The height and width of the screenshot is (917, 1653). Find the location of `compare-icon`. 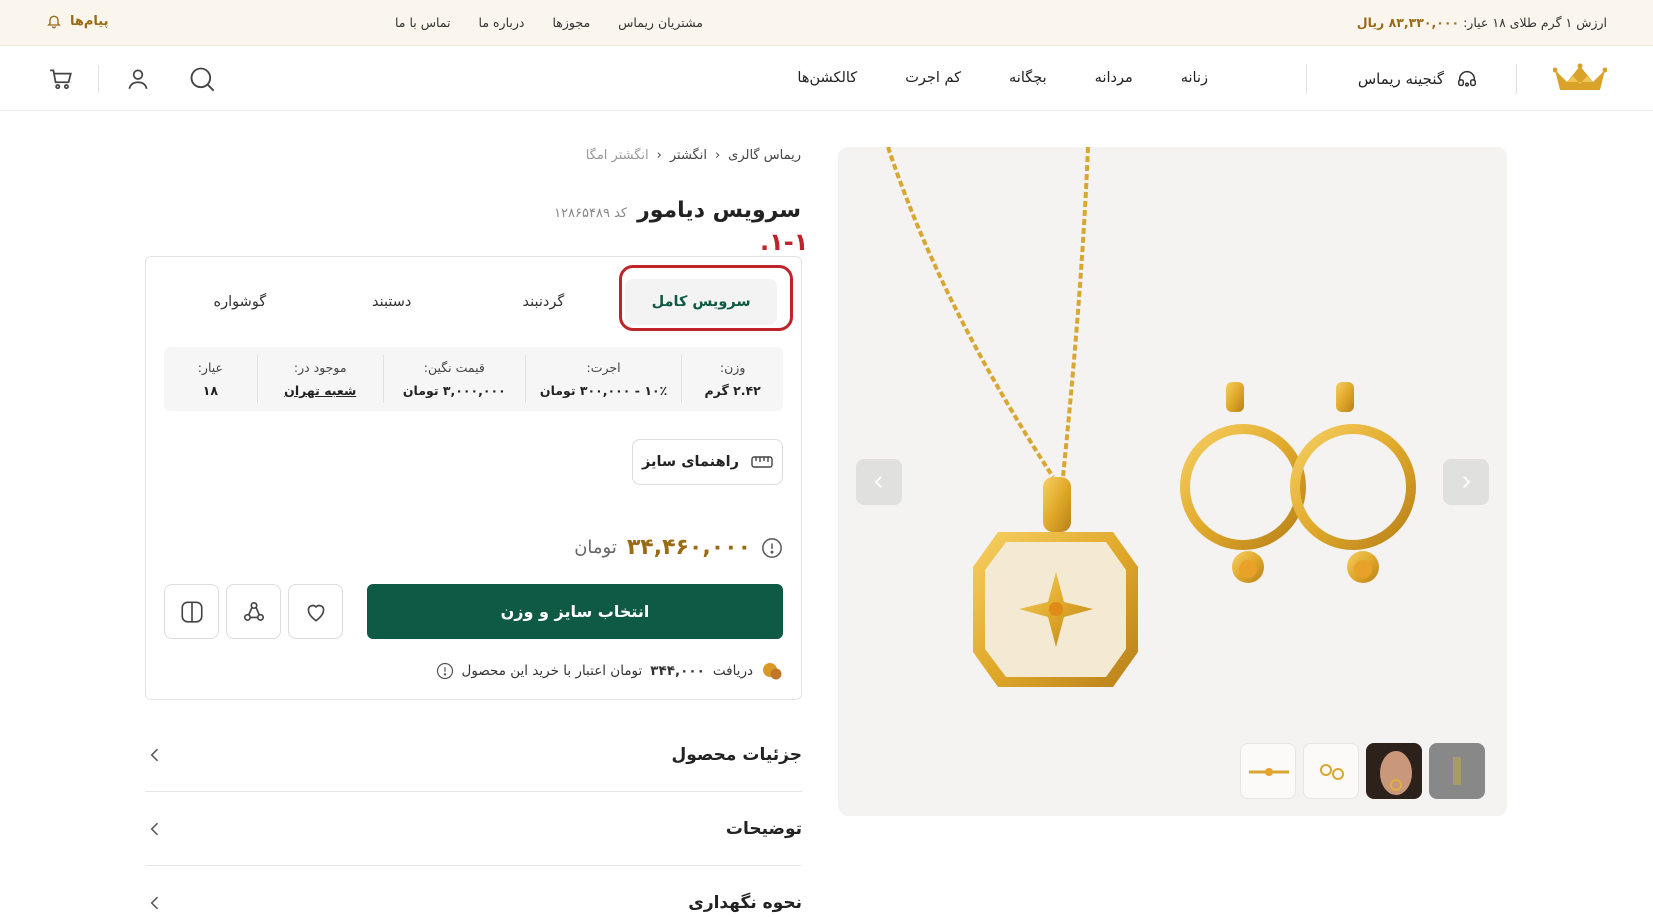

compare-icon is located at coordinates (191, 611).